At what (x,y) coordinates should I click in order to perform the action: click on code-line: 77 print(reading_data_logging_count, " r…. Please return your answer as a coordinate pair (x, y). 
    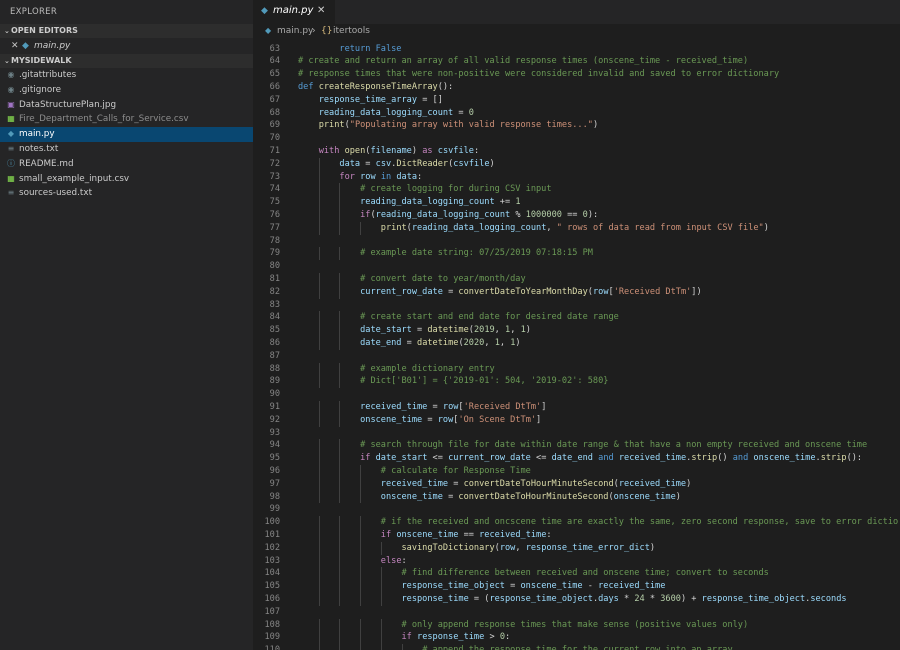
    Looking at the image, I should click on (576, 228).